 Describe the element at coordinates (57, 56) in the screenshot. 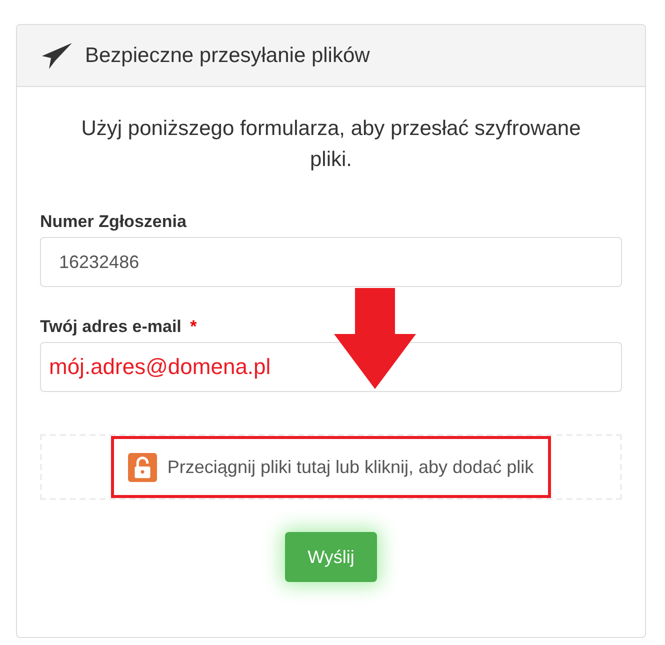

I see `paper-plane-icon` at that location.